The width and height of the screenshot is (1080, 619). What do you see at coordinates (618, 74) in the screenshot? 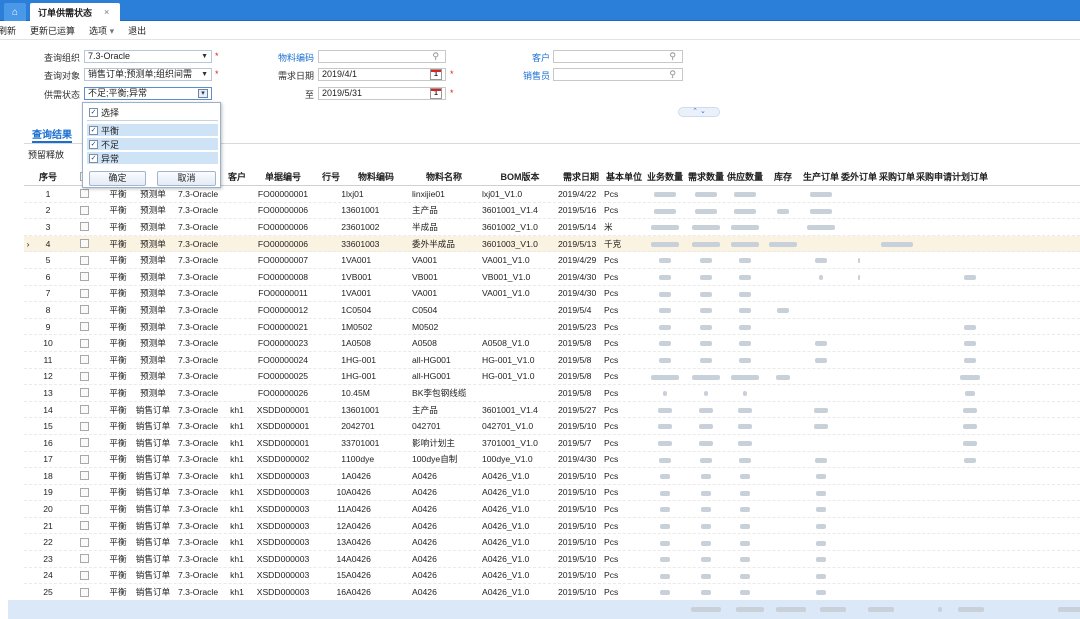
I see `seller-input: ⚲` at bounding box center [618, 74].